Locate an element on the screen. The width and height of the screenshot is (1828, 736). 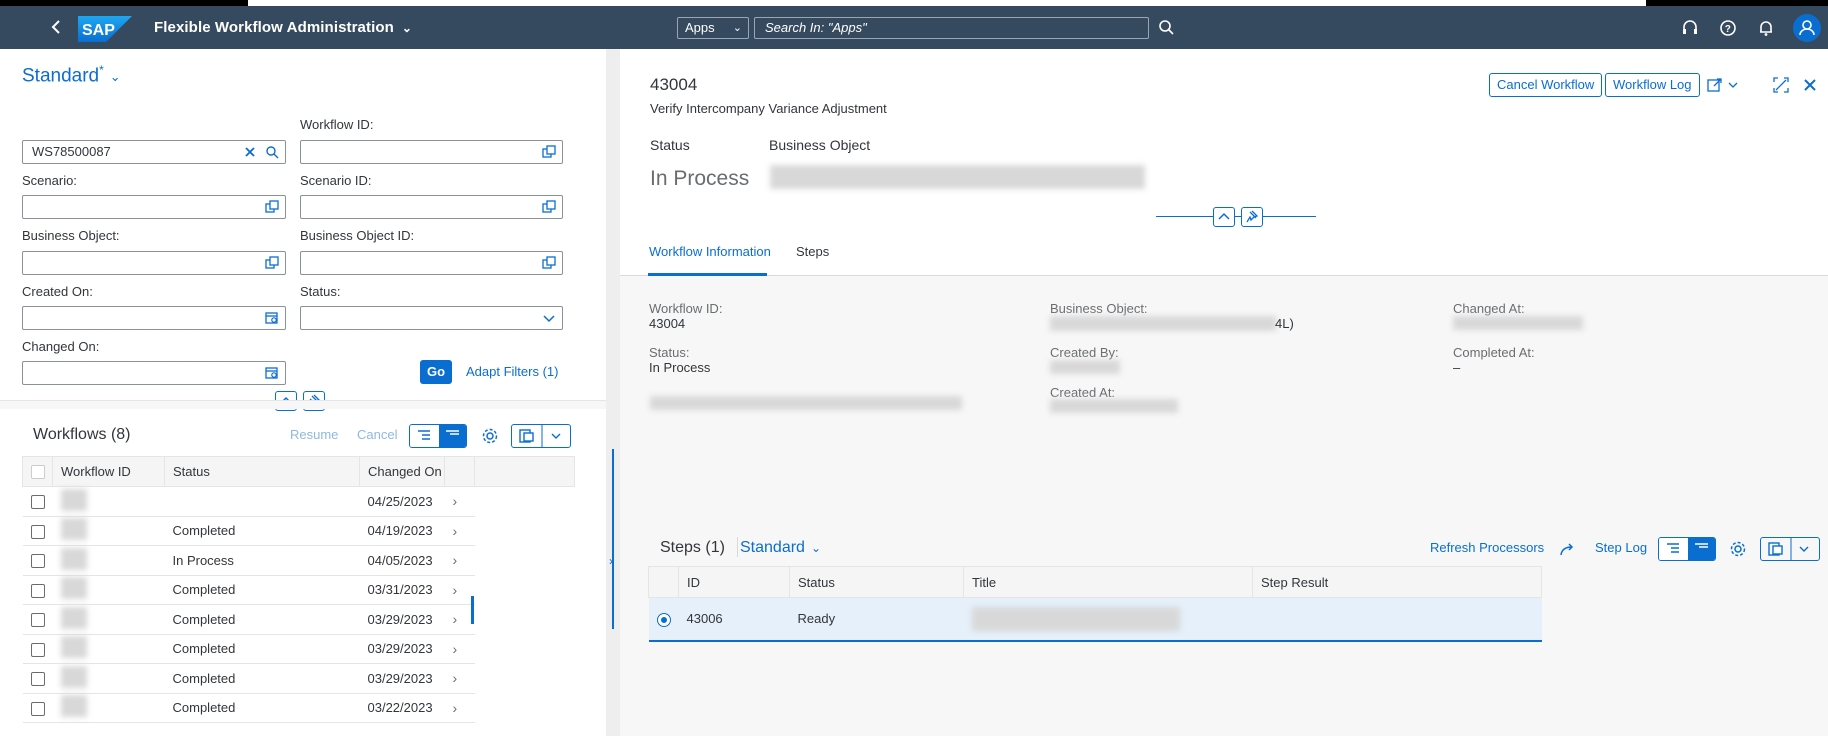
refresh-processors-button: Refresh Processors is located at coordinates (1487, 547).